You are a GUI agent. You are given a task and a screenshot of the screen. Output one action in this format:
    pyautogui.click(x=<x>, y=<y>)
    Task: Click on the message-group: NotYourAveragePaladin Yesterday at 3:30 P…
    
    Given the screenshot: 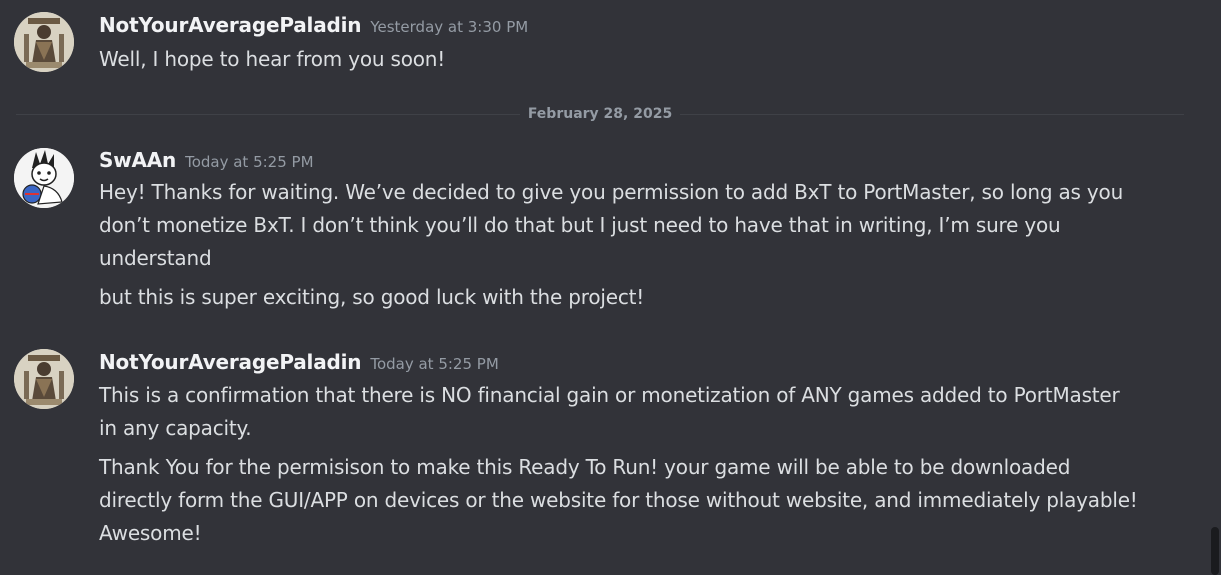 What is the action you would take?
    pyautogui.click(x=600, y=47)
    